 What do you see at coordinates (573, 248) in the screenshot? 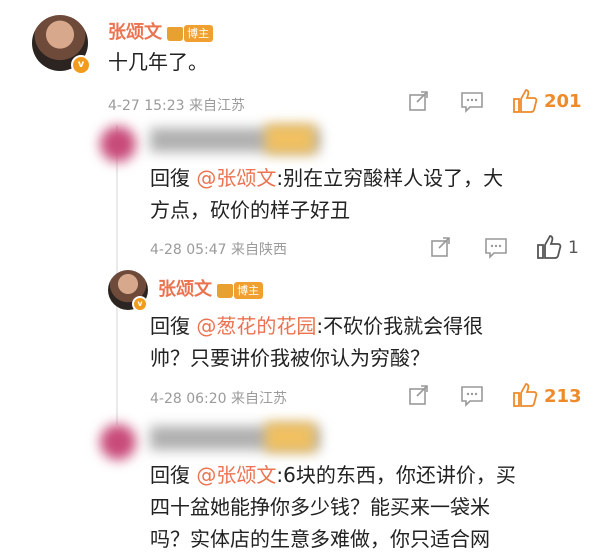
I see `like-count: 1` at bounding box center [573, 248].